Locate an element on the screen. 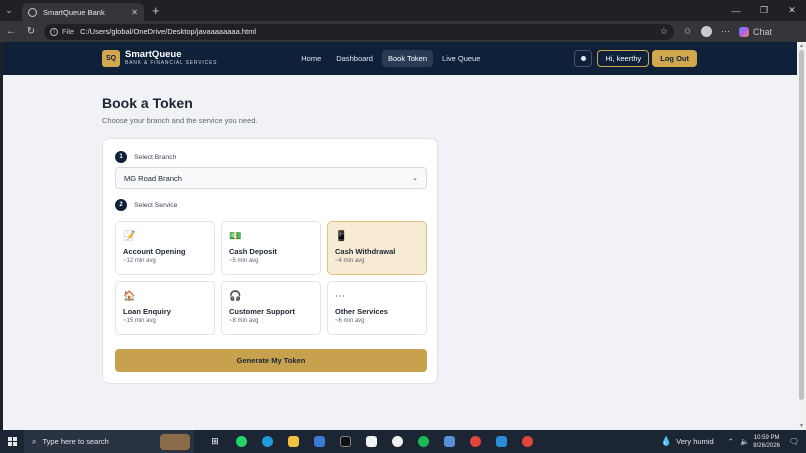  search-placeholder: Type here to search is located at coordinates (75, 441).